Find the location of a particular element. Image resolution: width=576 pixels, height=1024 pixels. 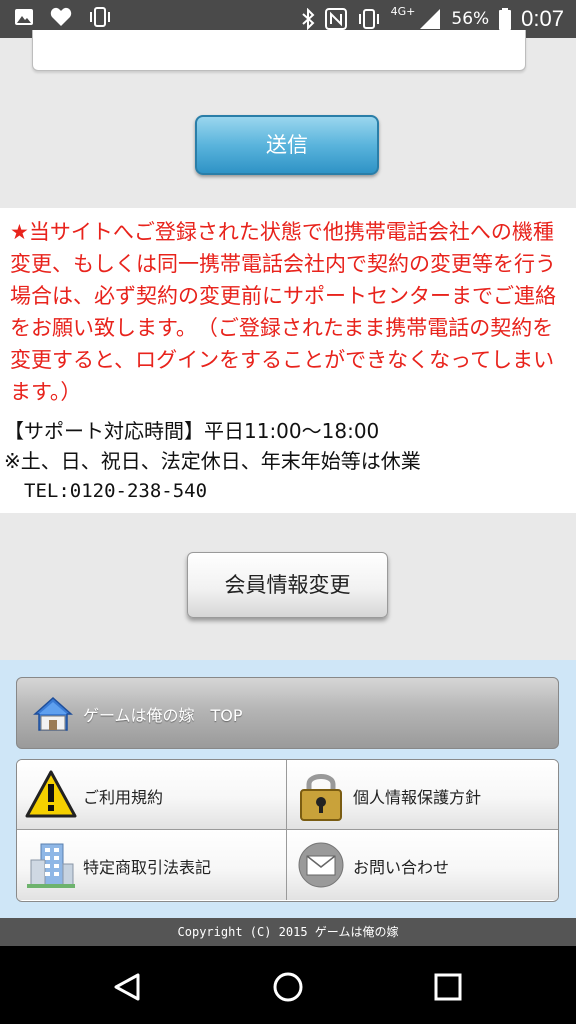

network-type: 4G+ is located at coordinates (403, 11).